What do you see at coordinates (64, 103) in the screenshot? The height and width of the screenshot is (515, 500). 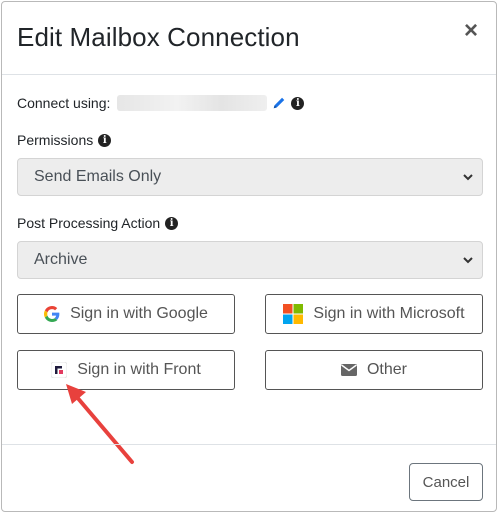 I see `connect-using-label: Connect using:` at bounding box center [64, 103].